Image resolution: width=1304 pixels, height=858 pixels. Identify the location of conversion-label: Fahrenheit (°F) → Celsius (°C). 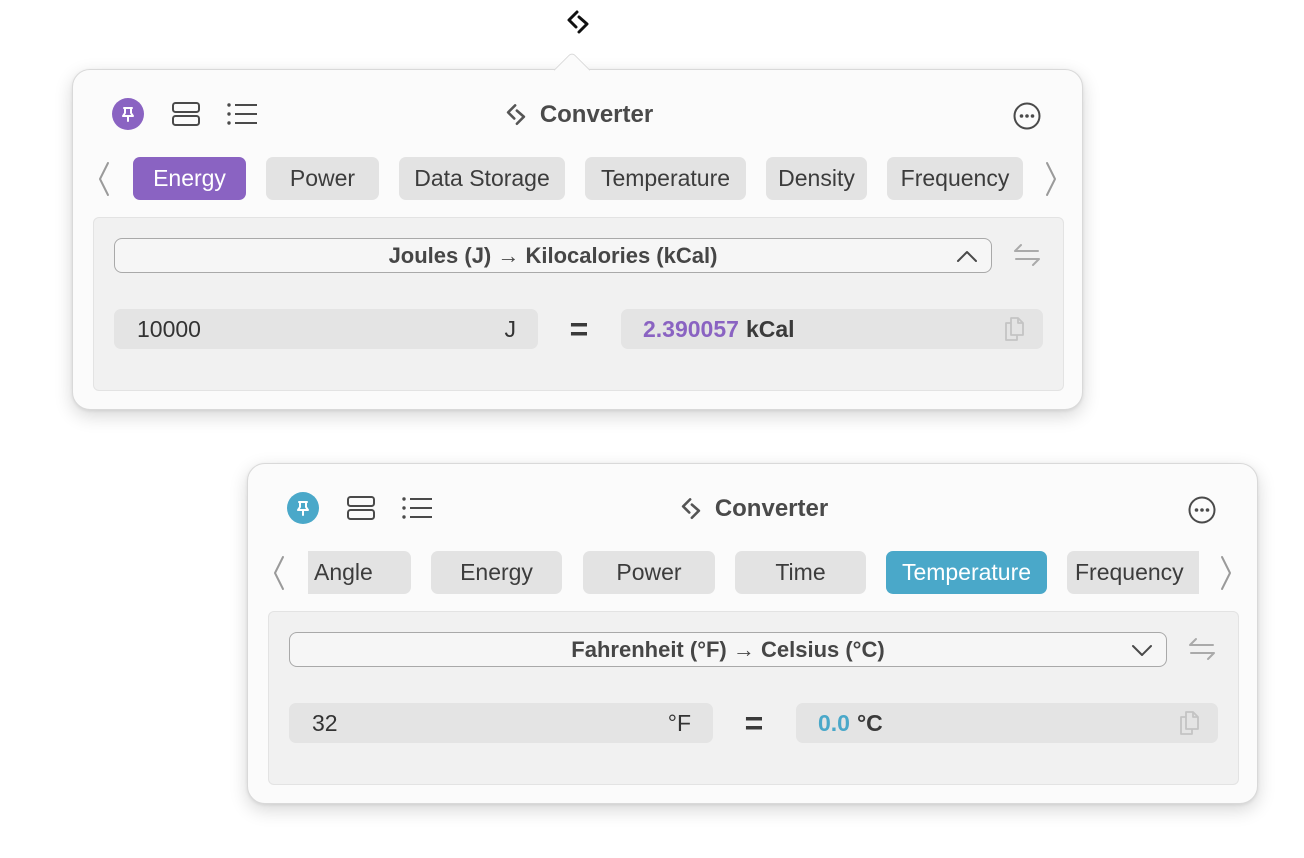
(728, 649).